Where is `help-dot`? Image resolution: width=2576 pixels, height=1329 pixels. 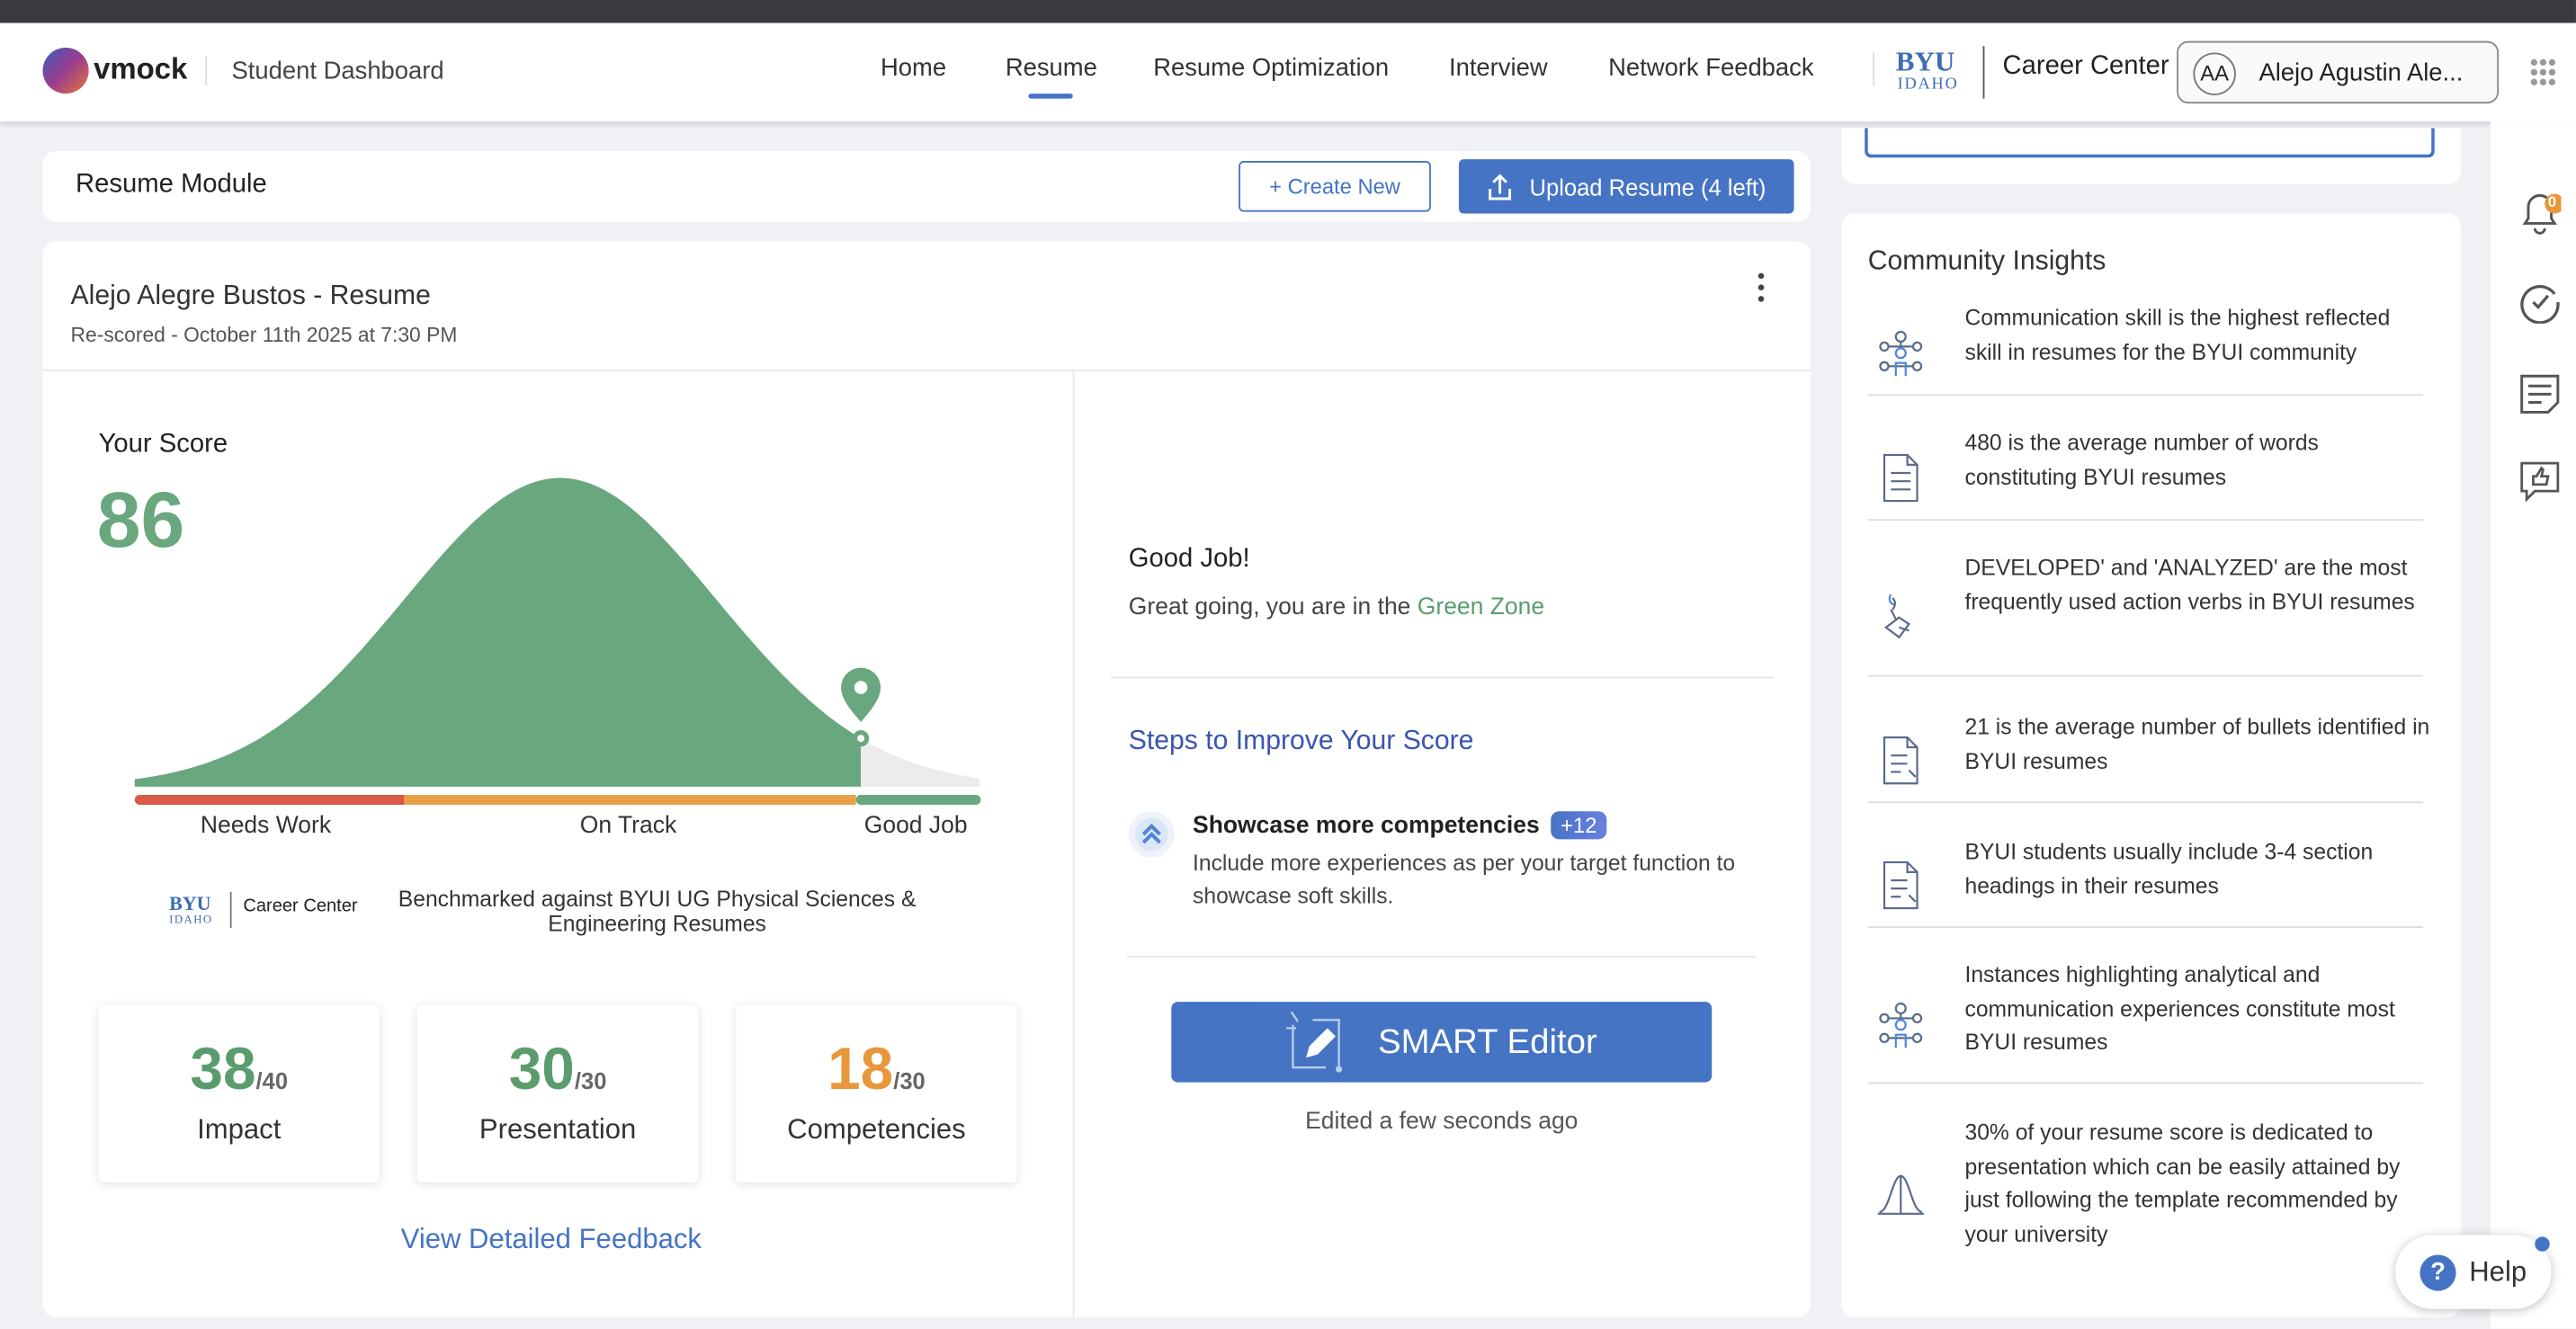 help-dot is located at coordinates (2542, 1244).